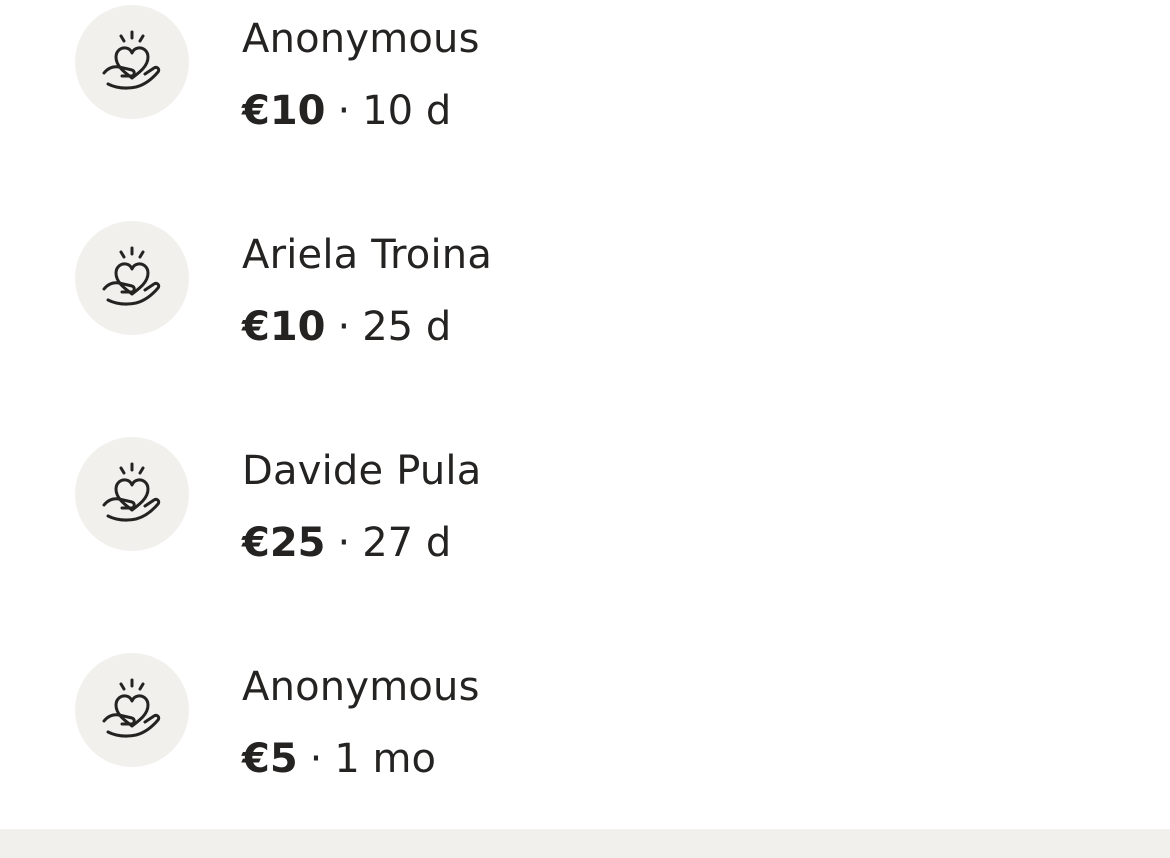 This screenshot has width=1170, height=858. Describe the element at coordinates (385, 759) in the screenshot. I see `donation-time: 1 mo` at that location.